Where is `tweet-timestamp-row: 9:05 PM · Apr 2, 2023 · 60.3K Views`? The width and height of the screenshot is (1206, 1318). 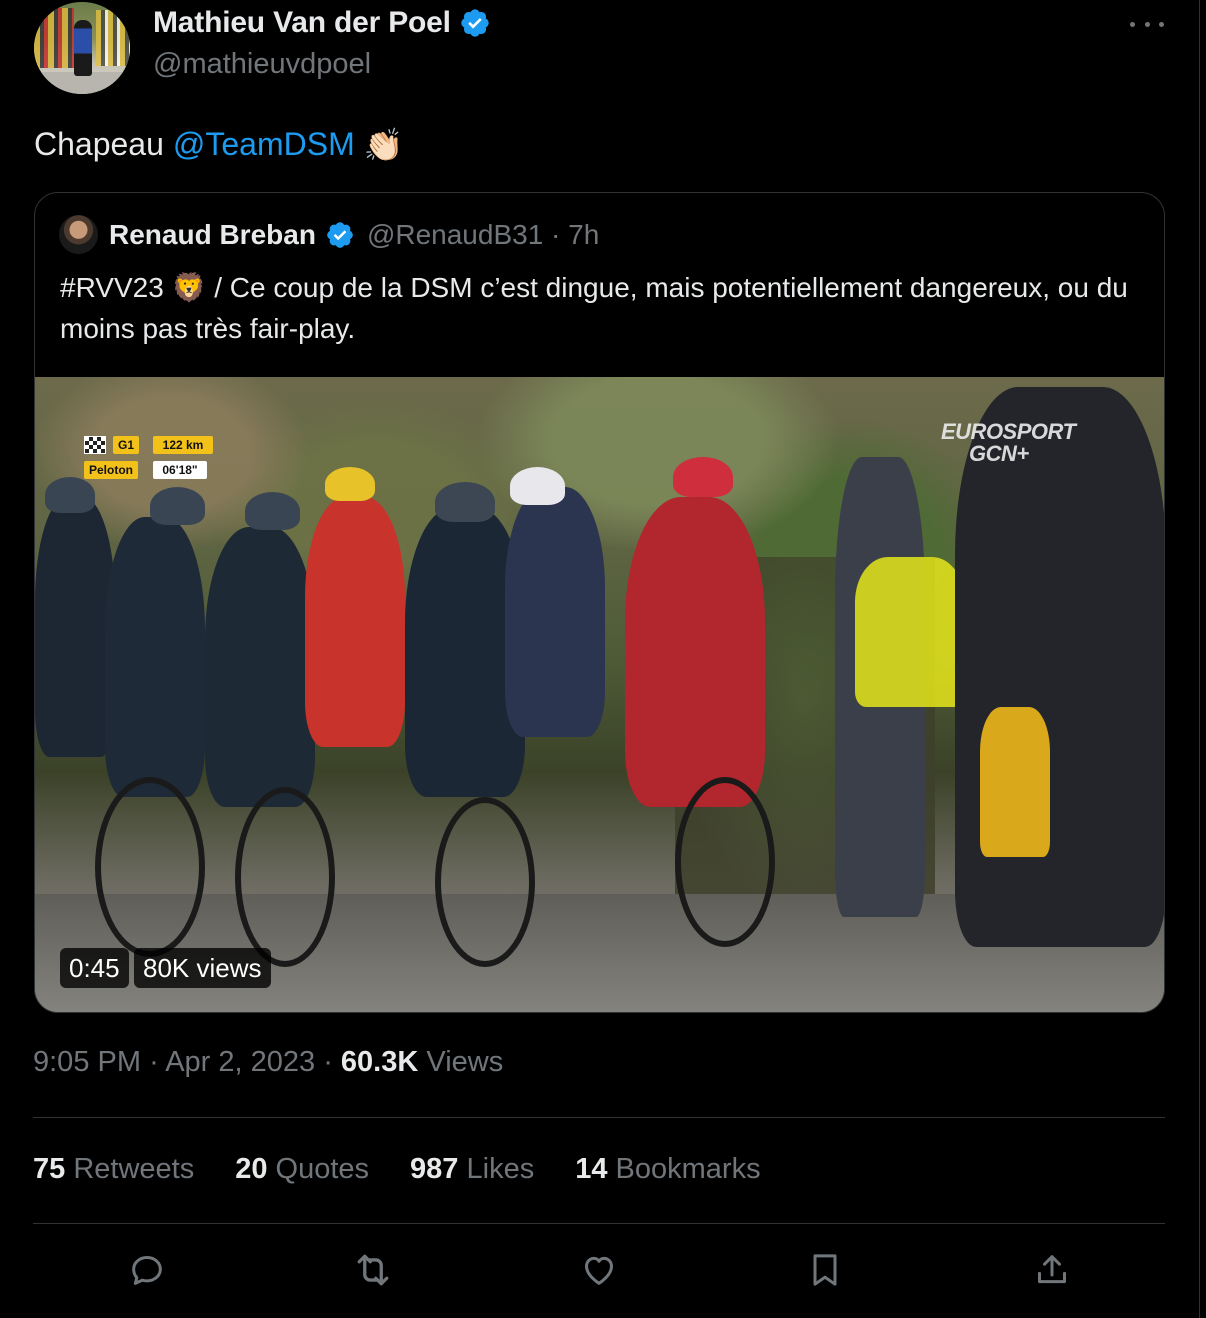
tweet-timestamp-row: 9:05 PM · Apr 2, 2023 · 60.3K Views is located at coordinates (268, 1062).